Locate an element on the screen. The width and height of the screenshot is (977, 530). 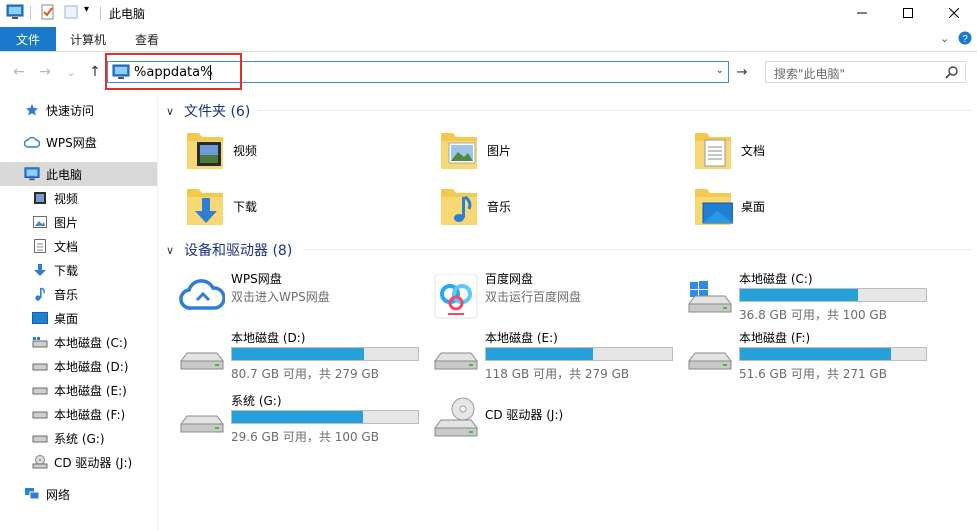
device-tile-drive-c: 本地磁盘 (C:) 36.8 GB 可用，共 100 GB is located at coordinates (812, 296).